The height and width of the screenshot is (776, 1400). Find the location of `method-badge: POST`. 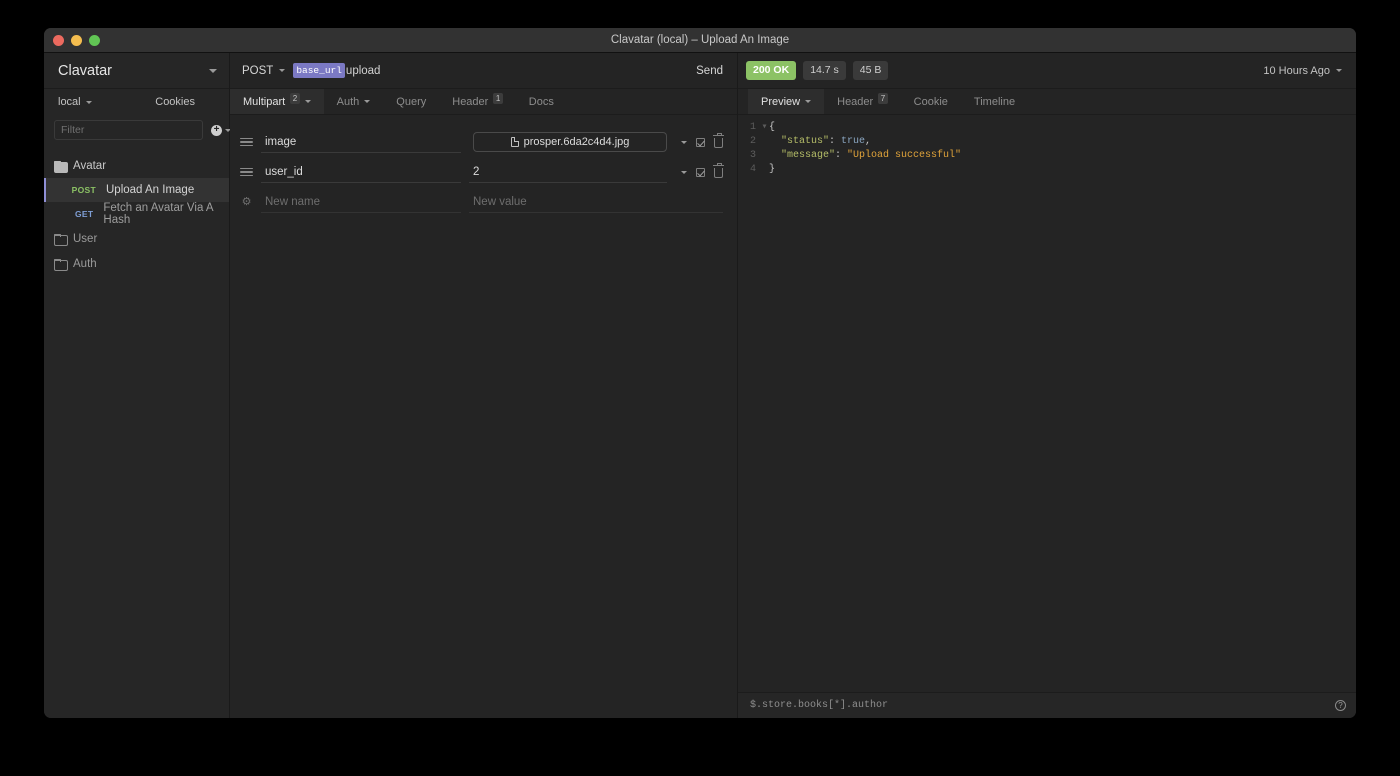

method-badge: POST is located at coordinates (83, 190).